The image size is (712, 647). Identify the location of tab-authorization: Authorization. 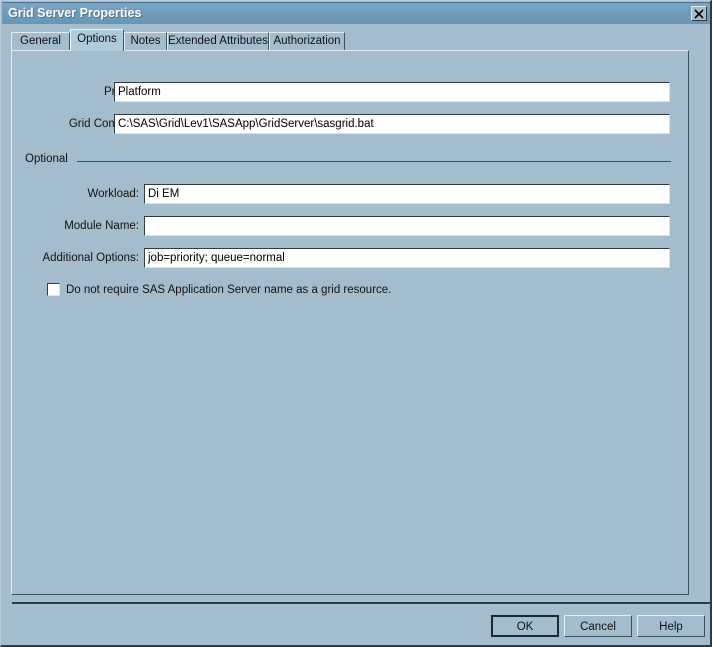
(307, 41).